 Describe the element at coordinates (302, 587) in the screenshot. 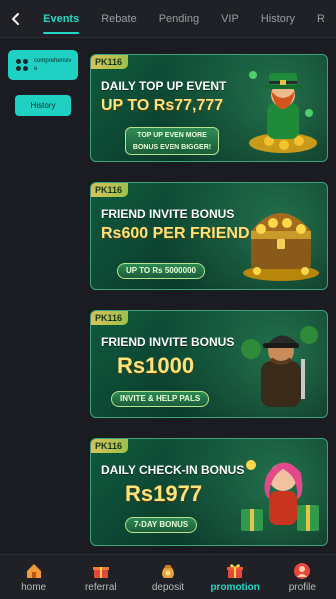

I see `nav-profile-label: profile` at that location.